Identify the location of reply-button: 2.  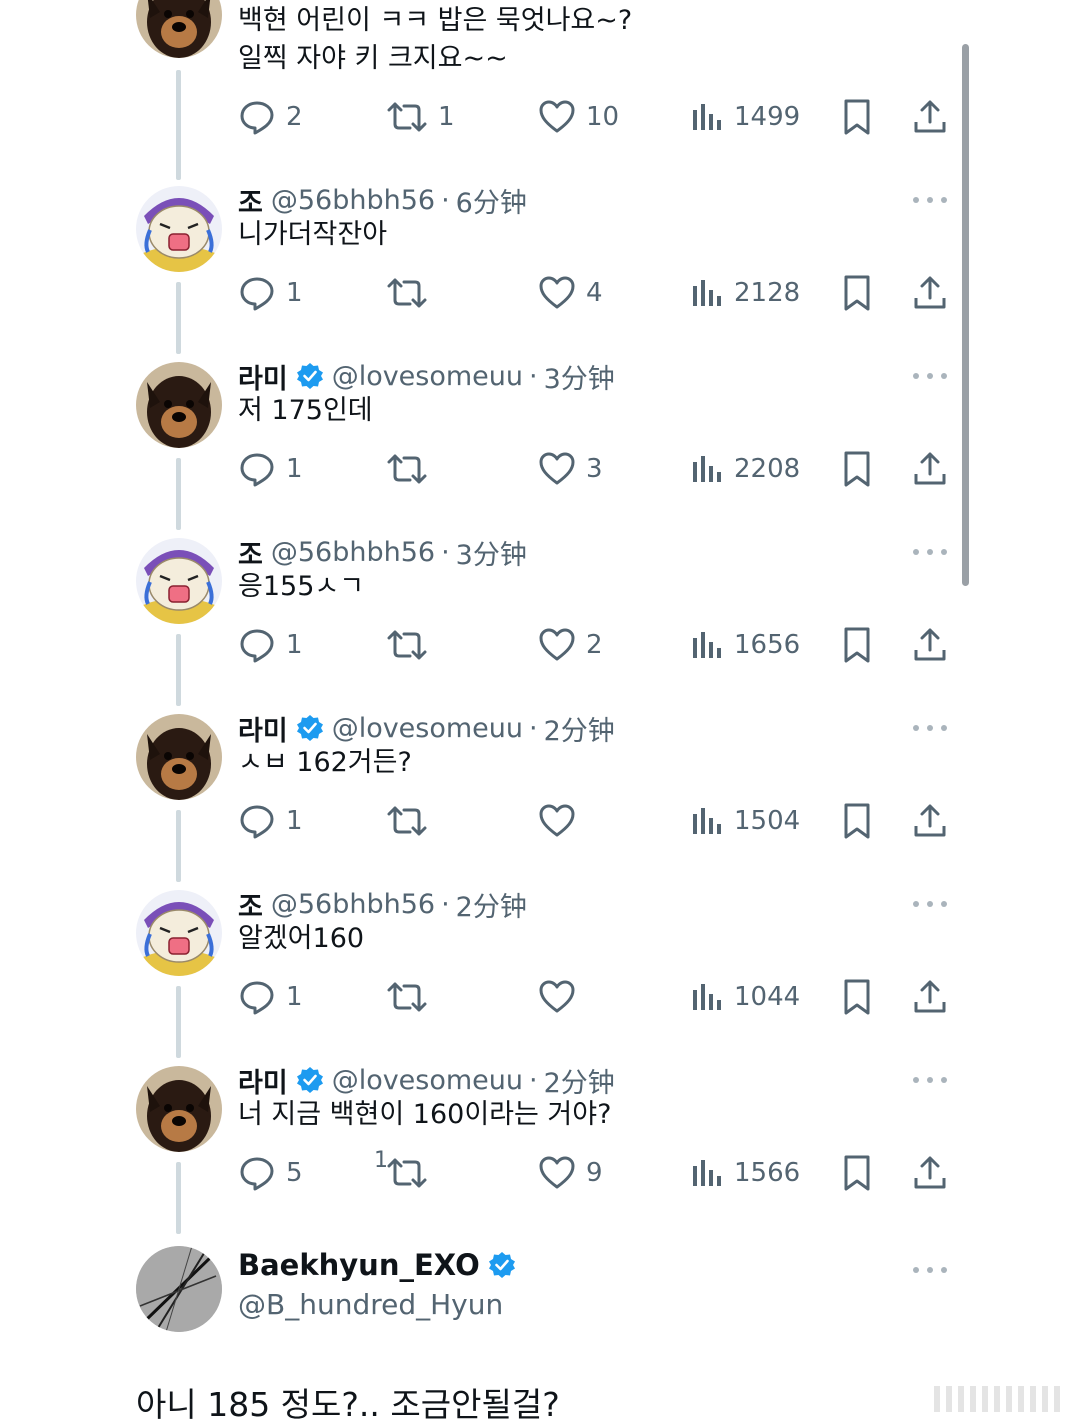
(270, 117).